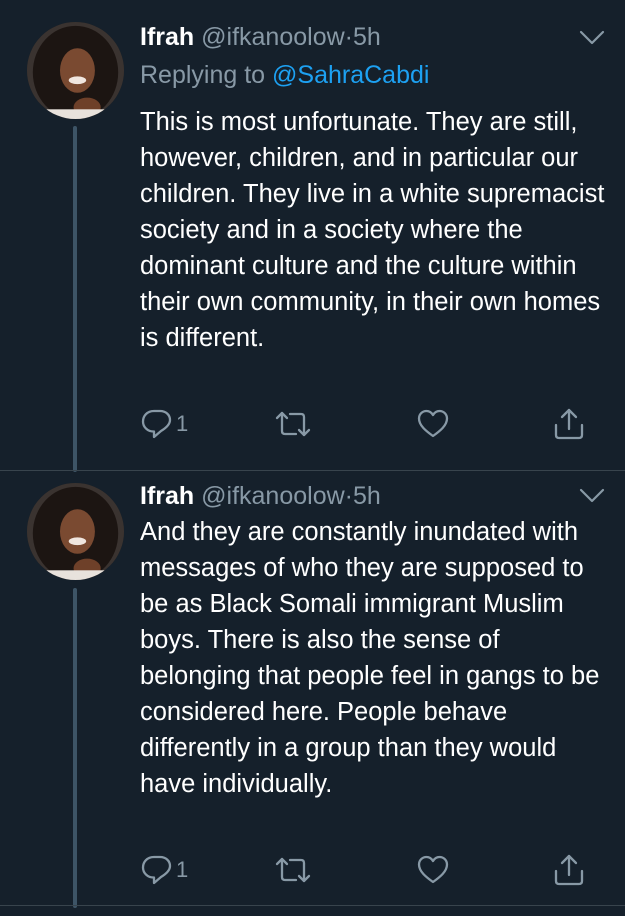  What do you see at coordinates (312, 905) in the screenshot?
I see `divider` at bounding box center [312, 905].